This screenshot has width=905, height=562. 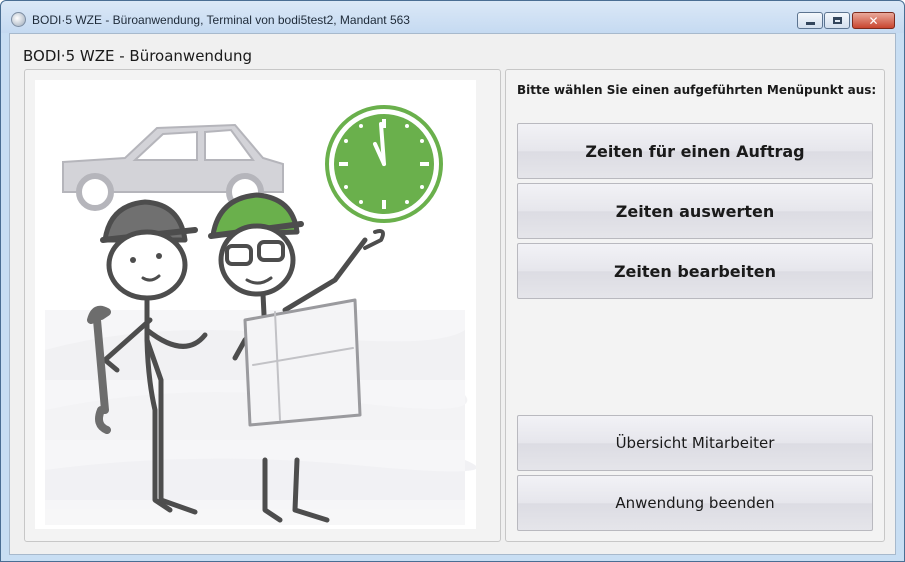 What do you see at coordinates (384, 164) in the screenshot?
I see `clock-icon` at bounding box center [384, 164].